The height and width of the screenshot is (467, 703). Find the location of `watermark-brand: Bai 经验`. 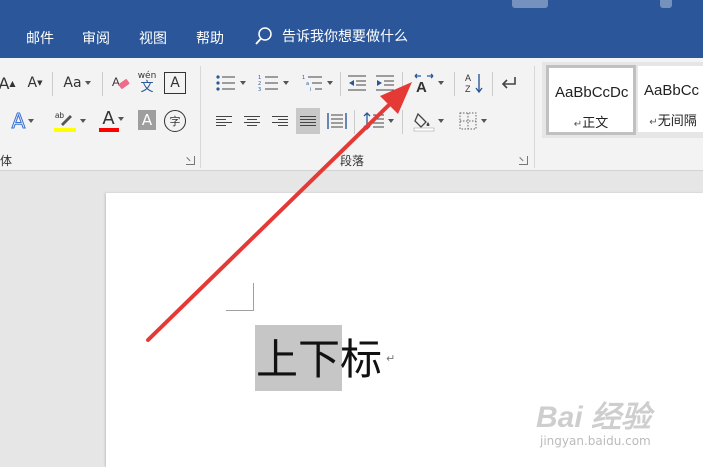

watermark-brand: Bai 经验 is located at coordinates (594, 417).